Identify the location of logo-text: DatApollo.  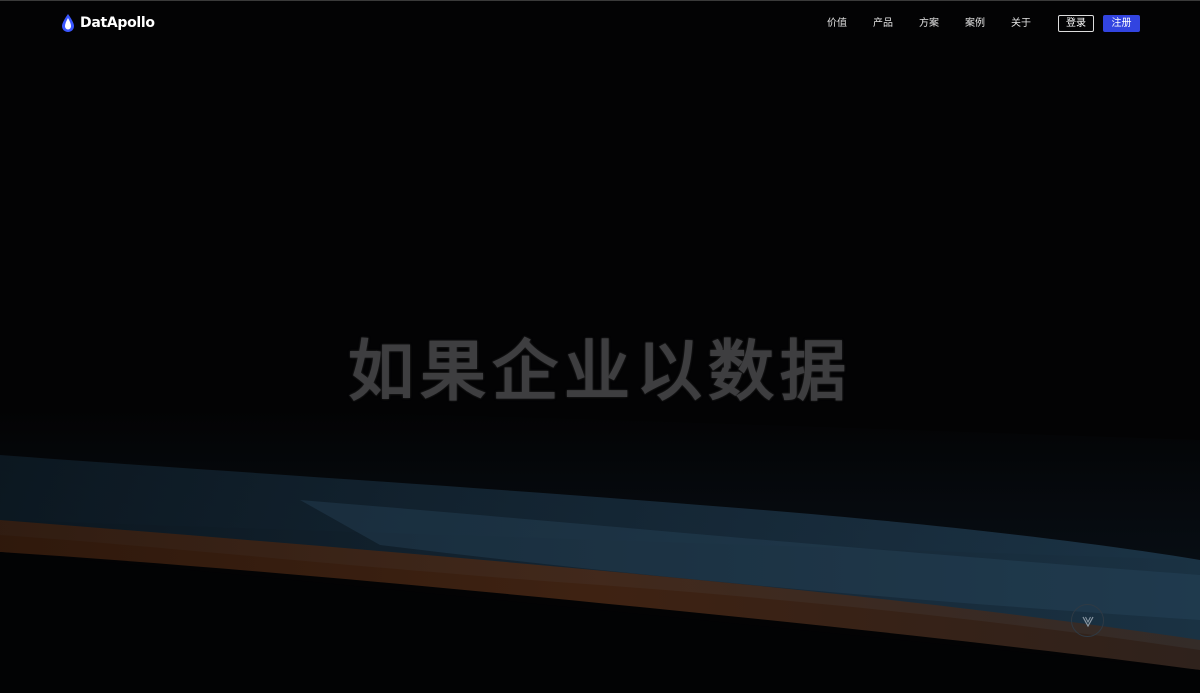
(117, 23).